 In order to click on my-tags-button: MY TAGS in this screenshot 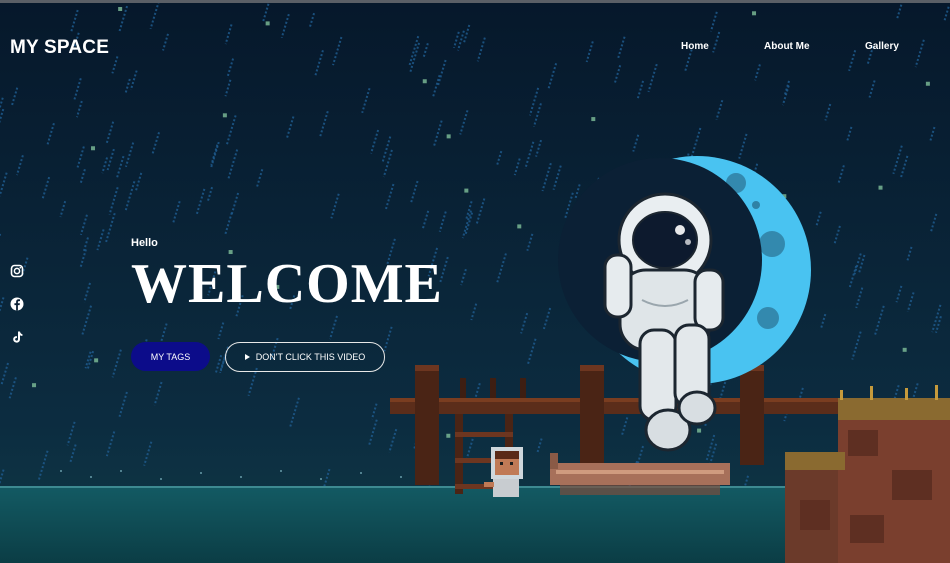, I will do `click(170, 356)`.